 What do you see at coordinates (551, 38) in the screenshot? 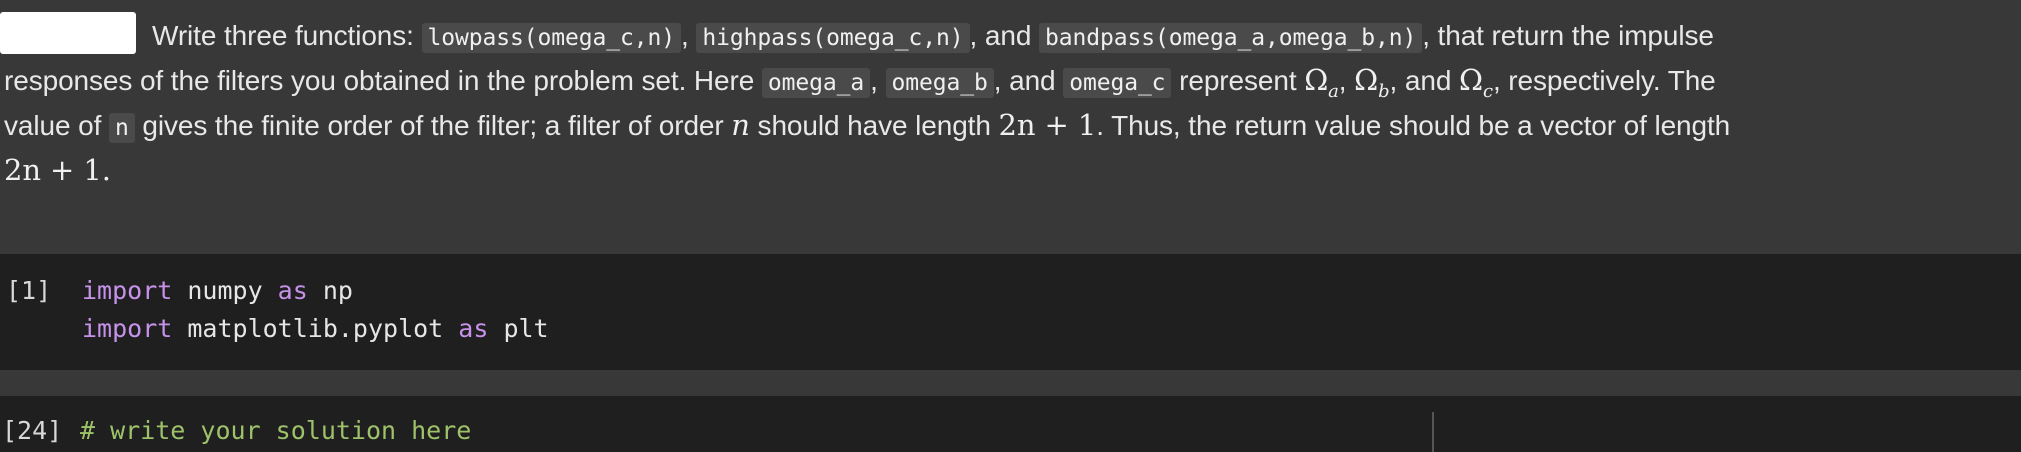
I see `inline-code-lowpass: lowpass(omega_c,n)` at bounding box center [551, 38].